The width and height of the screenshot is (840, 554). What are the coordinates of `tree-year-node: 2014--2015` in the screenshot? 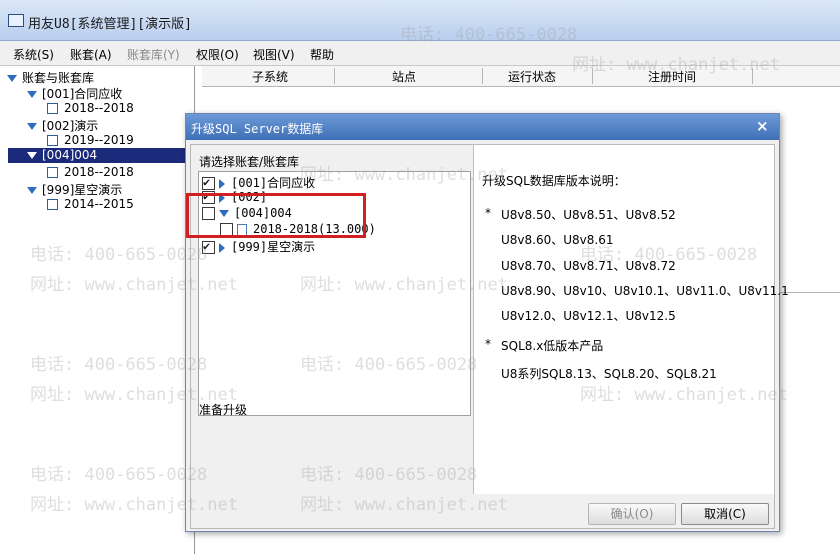 It's located at (90, 204).